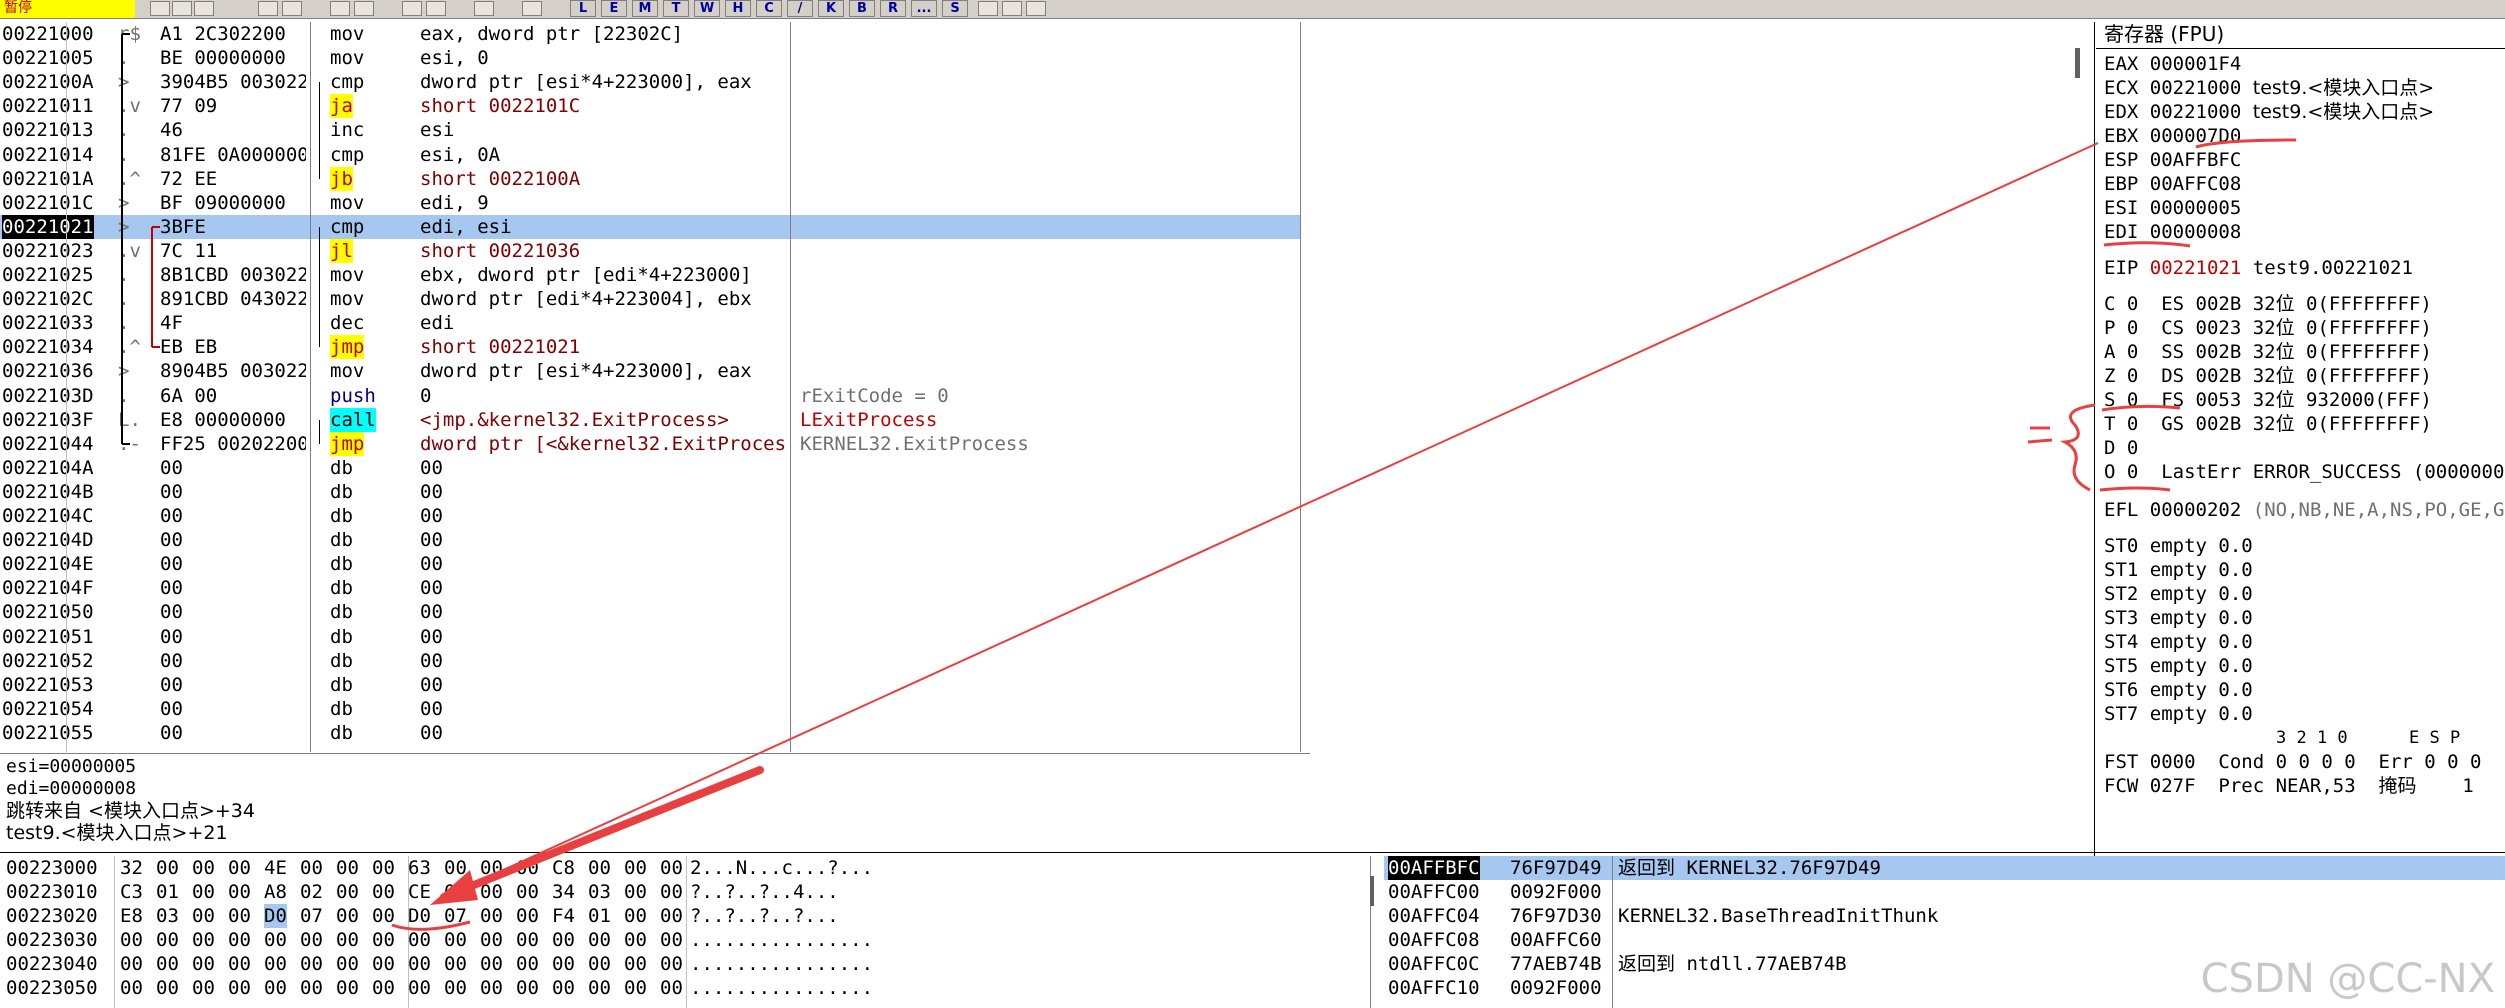  Describe the element at coordinates (2147, 244) in the screenshot. I see `annotation-underline-edi` at that location.